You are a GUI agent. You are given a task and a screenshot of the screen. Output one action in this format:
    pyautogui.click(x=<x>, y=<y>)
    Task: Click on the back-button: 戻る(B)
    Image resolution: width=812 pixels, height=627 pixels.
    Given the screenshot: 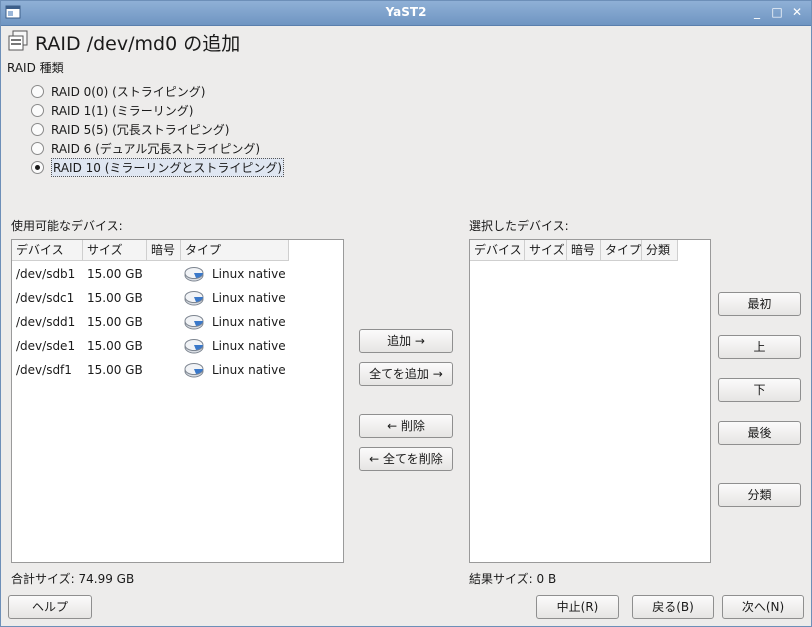 What is the action you would take?
    pyautogui.click(x=673, y=607)
    